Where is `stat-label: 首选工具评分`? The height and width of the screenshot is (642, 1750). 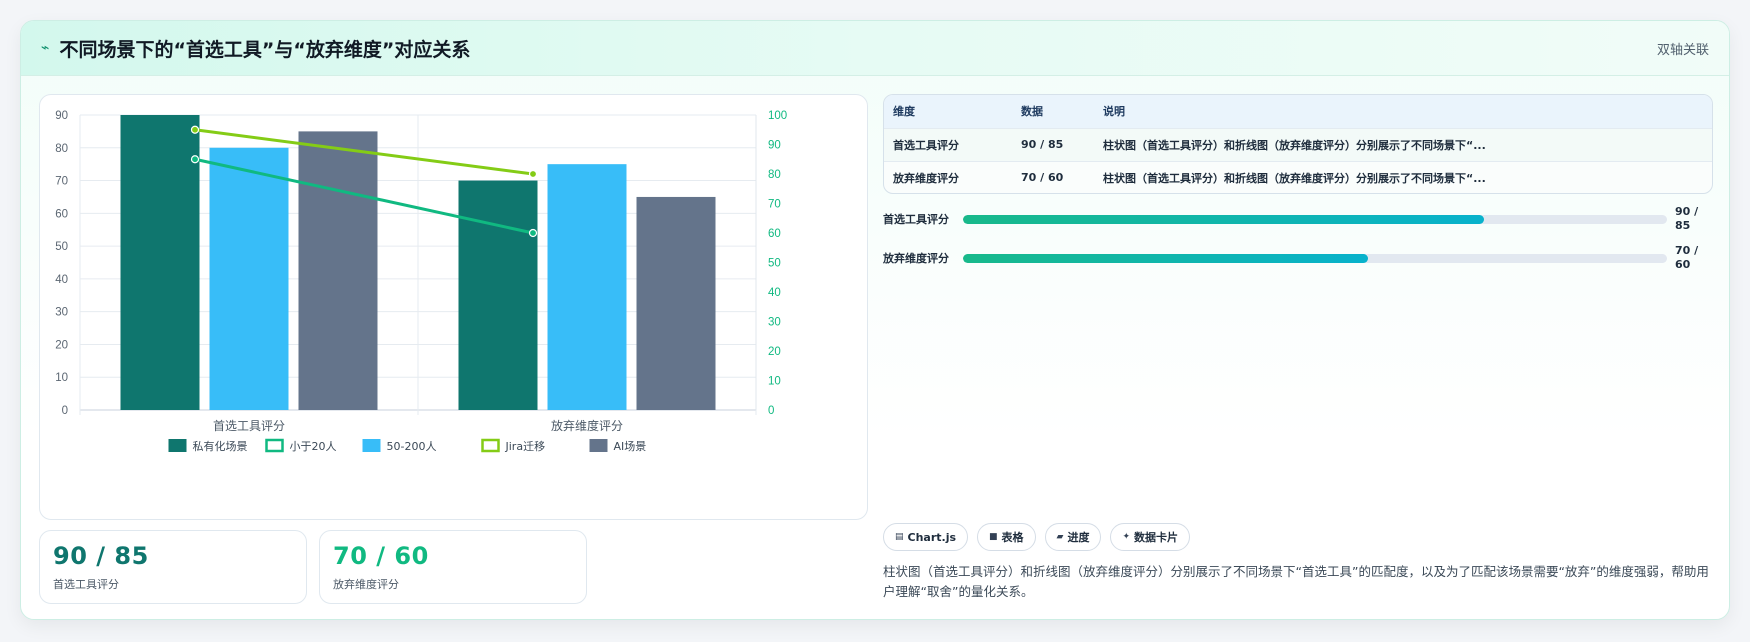
stat-label: 首选工具评分 is located at coordinates (86, 584).